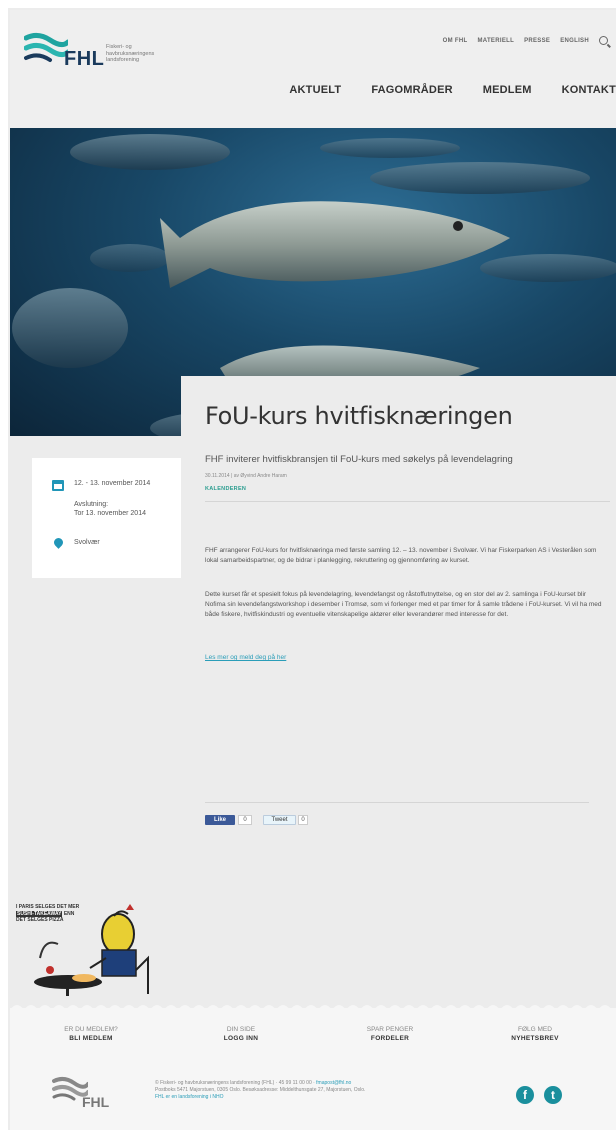 Image resolution: width=616 pixels, height=1130 pixels. What do you see at coordinates (48, 907) in the screenshot?
I see `caption-line-1: I PARIS SELGES DET MER` at bounding box center [48, 907].